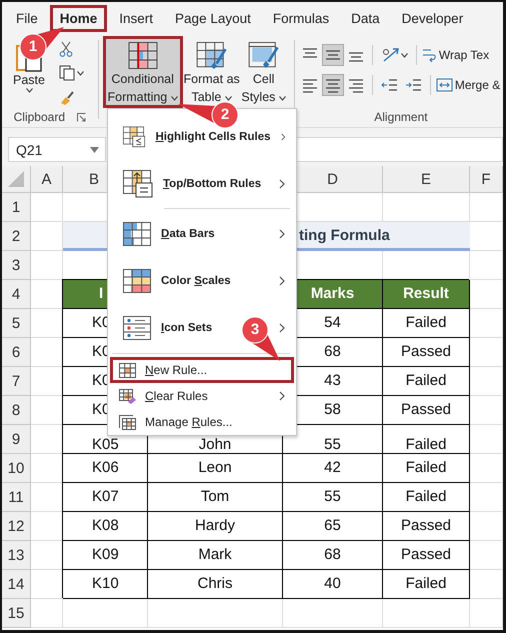 The height and width of the screenshot is (633, 506). What do you see at coordinates (81, 117) in the screenshot?
I see `dialog-launcher-icon` at bounding box center [81, 117].